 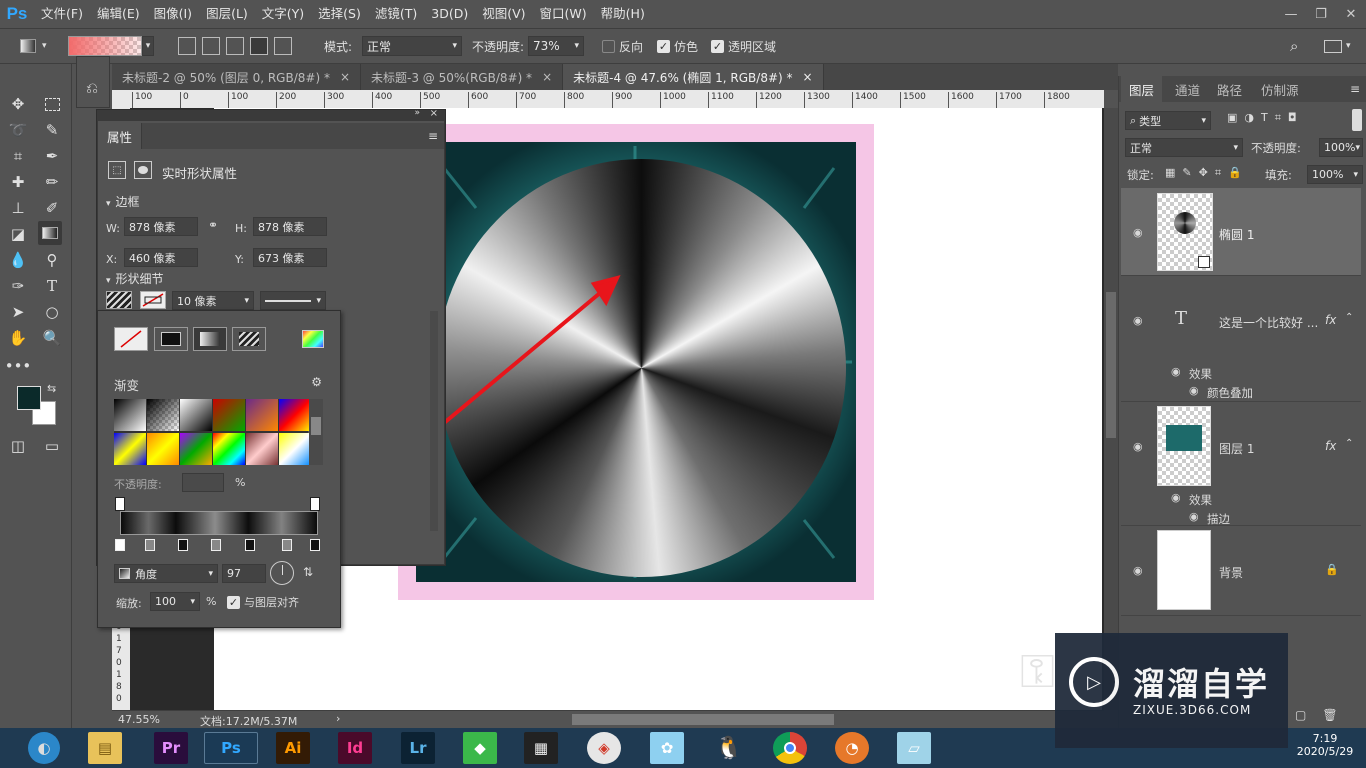 I want to click on tab-paths: 路径, so click(x=1229, y=89).